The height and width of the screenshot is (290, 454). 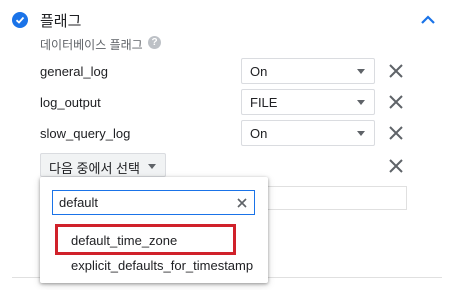 What do you see at coordinates (330, 198) in the screenshot?
I see `new-flag-value-field` at bounding box center [330, 198].